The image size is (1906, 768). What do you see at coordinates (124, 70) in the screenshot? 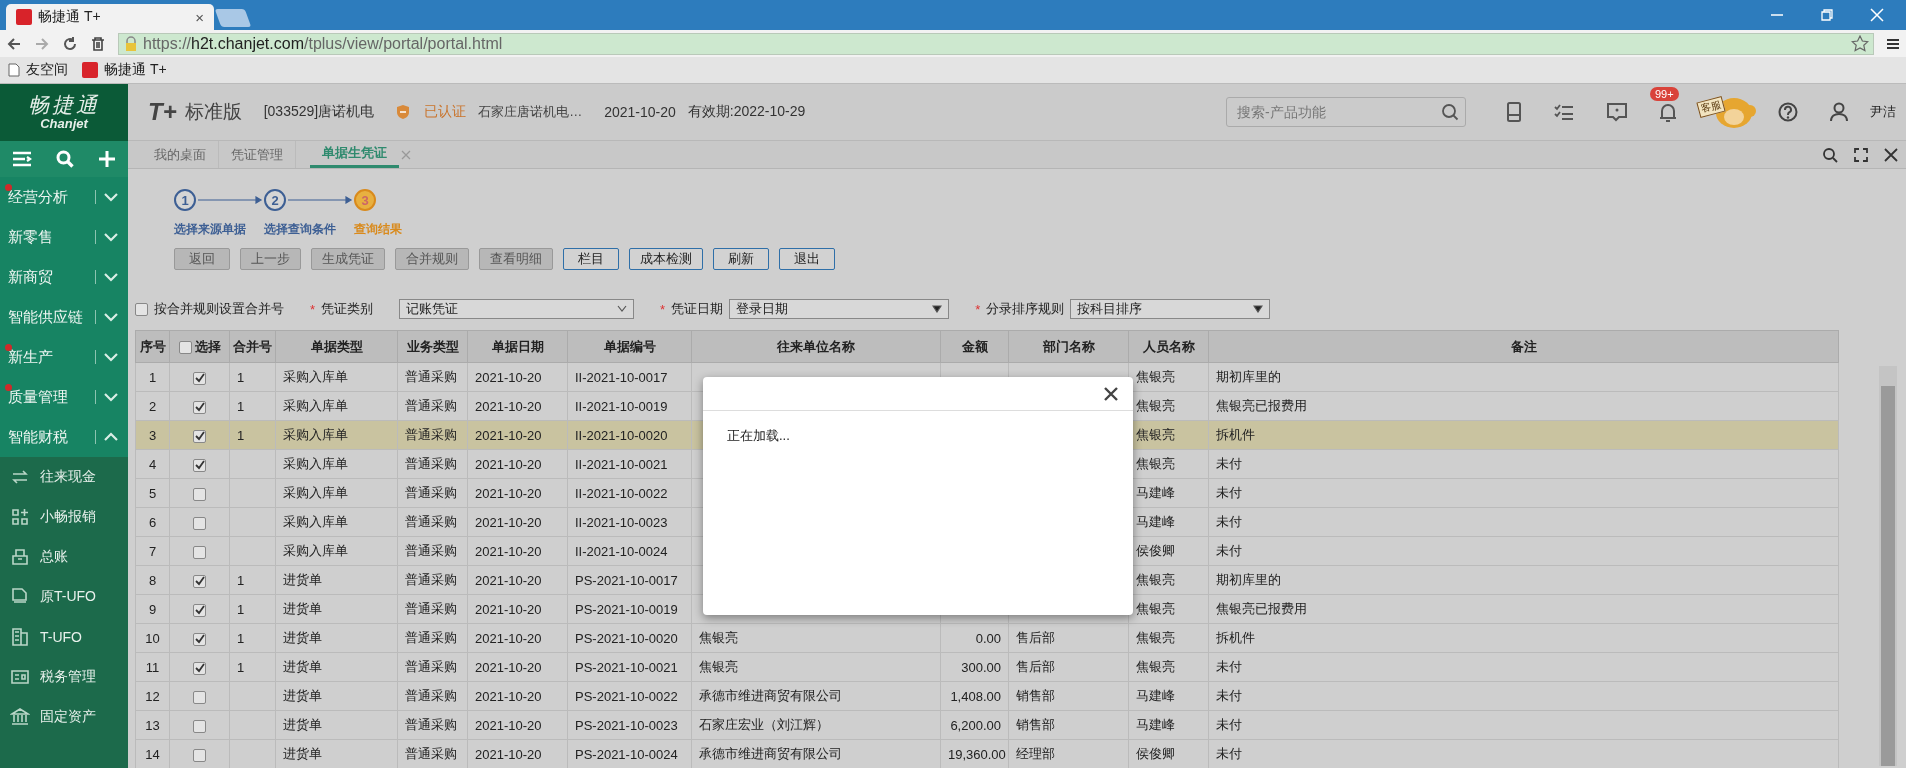
I see `bookmark-link: 畅捷通 T+` at bounding box center [124, 70].